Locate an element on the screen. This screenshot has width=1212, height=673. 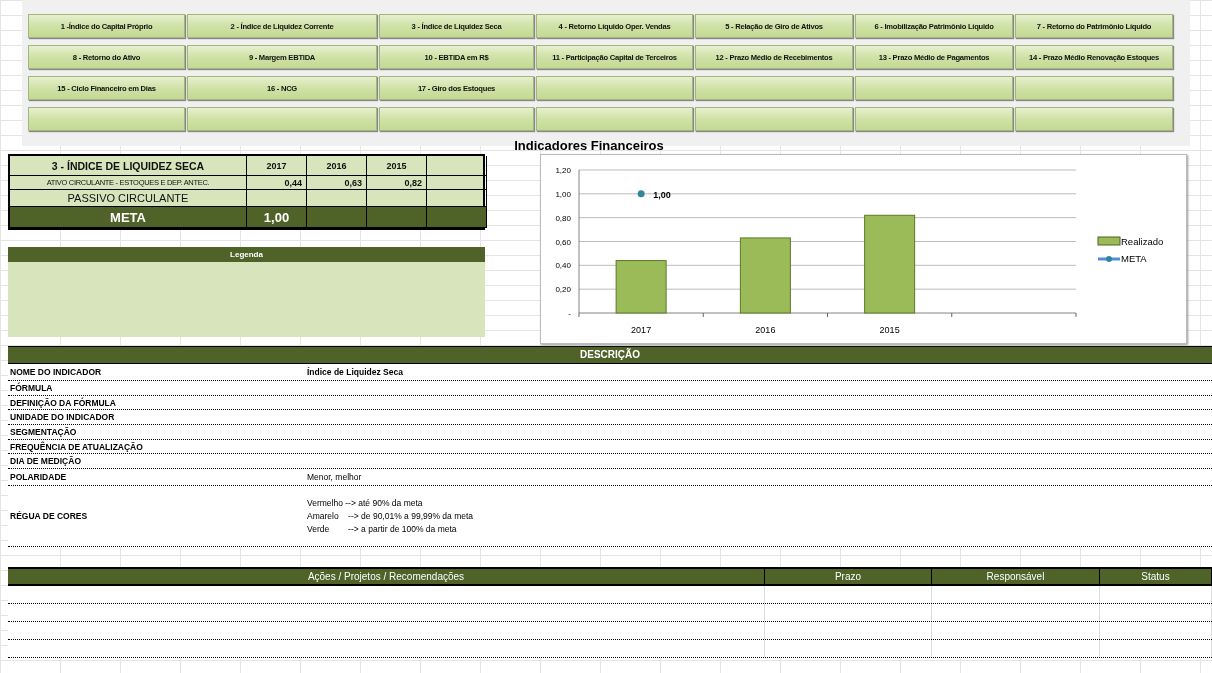
table-cell: 0,63 is located at coordinates (353, 182).